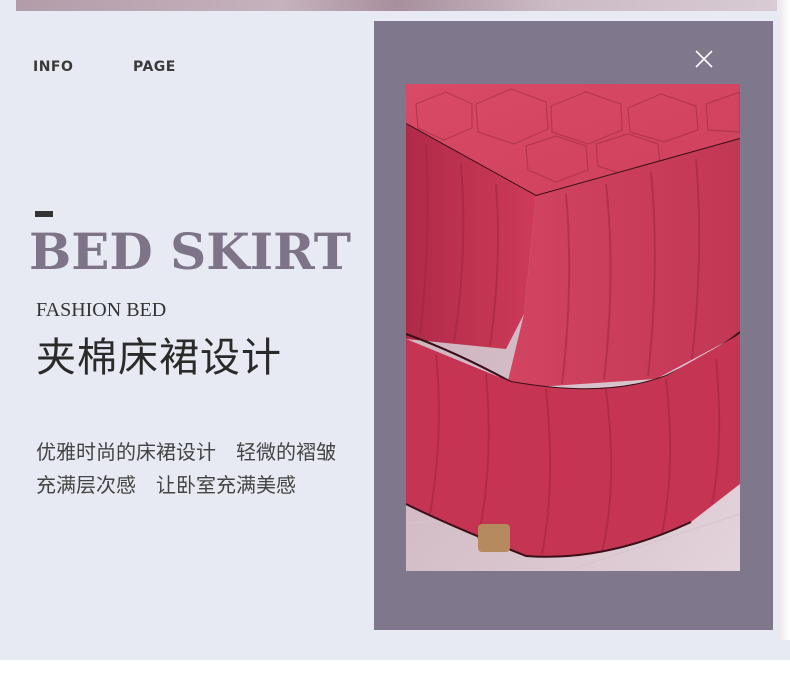 This screenshot has width=790, height=694. I want to click on top-nav: INFO PAGE, so click(104, 67).